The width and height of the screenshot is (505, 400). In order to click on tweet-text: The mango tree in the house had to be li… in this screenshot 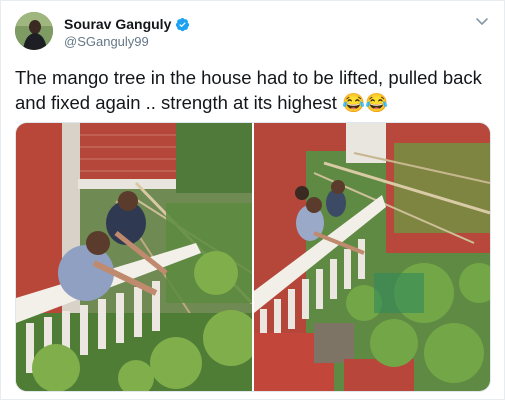, I will do `click(248, 90)`.